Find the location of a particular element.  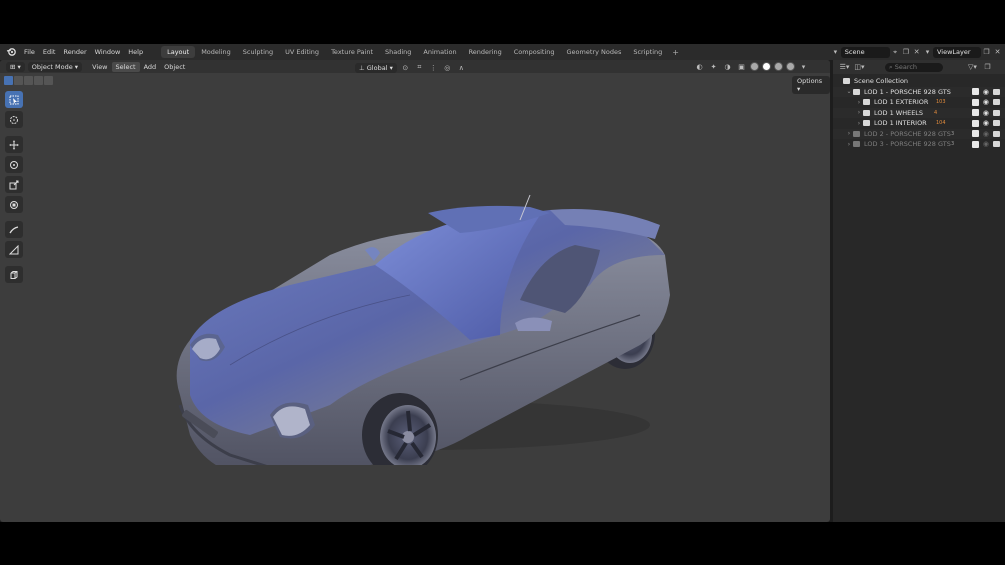

add-workspace-button: + is located at coordinates (675, 52).